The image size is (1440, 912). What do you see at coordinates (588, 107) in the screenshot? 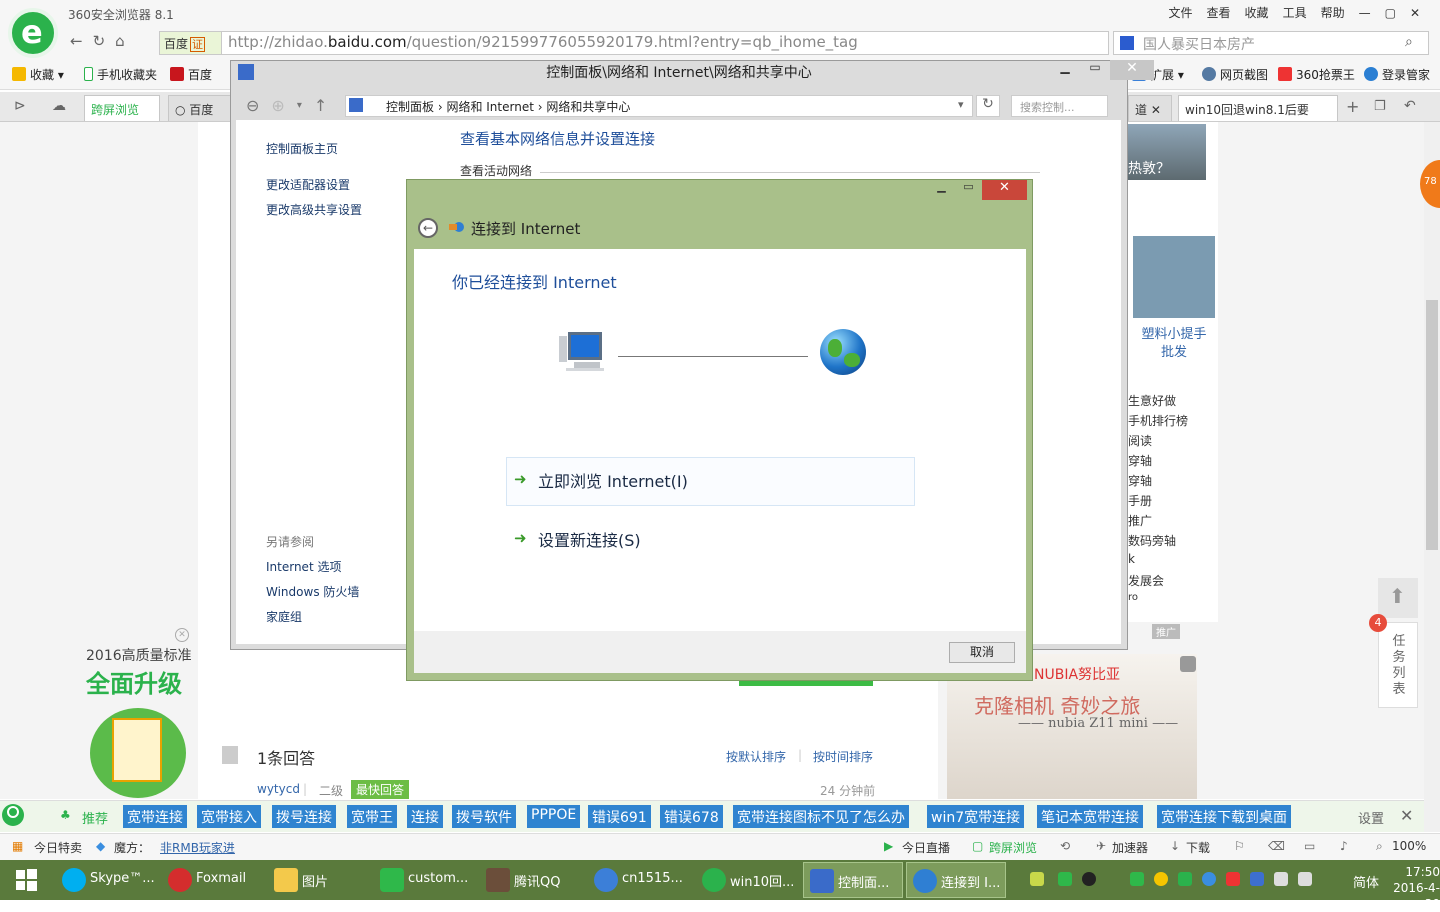
I see `breadcrumb-item: 网络和共享中心` at bounding box center [588, 107].